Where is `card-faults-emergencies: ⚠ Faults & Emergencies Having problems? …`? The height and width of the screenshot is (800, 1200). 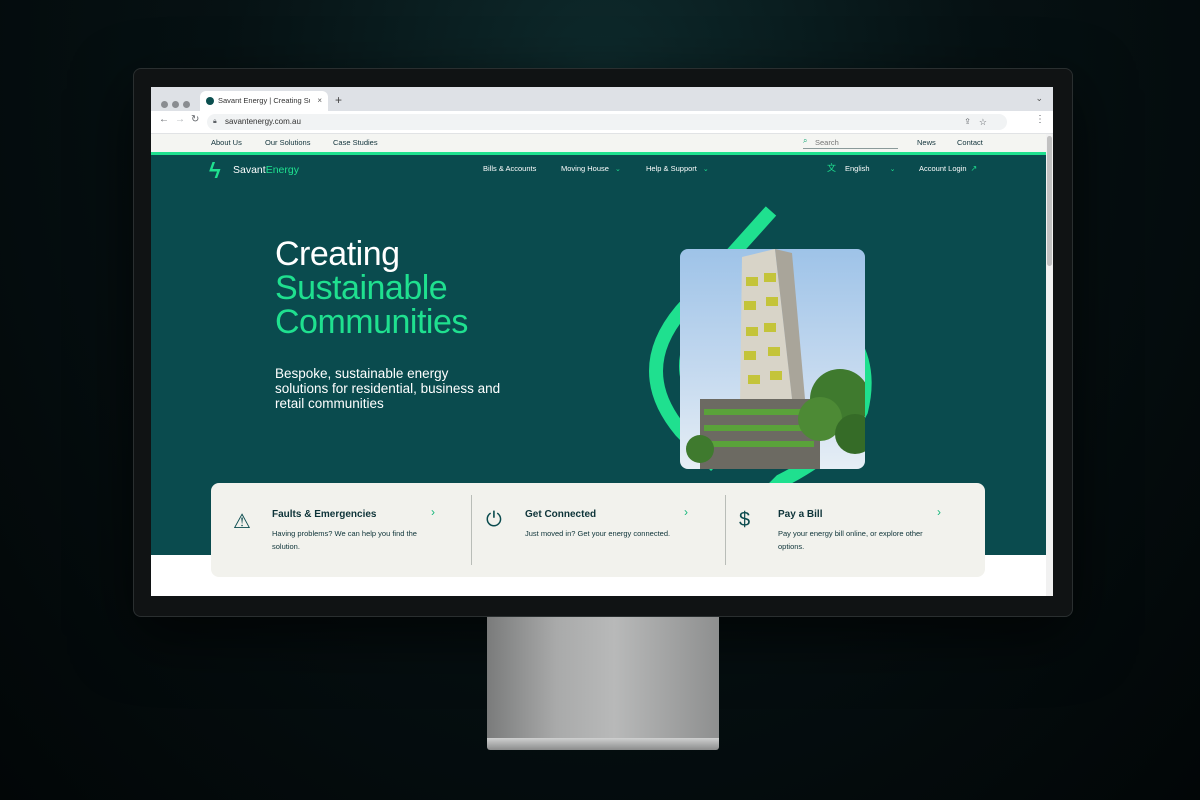 card-faults-emergencies: ⚠ Faults & Emergencies Having problems? … is located at coordinates (336, 530).